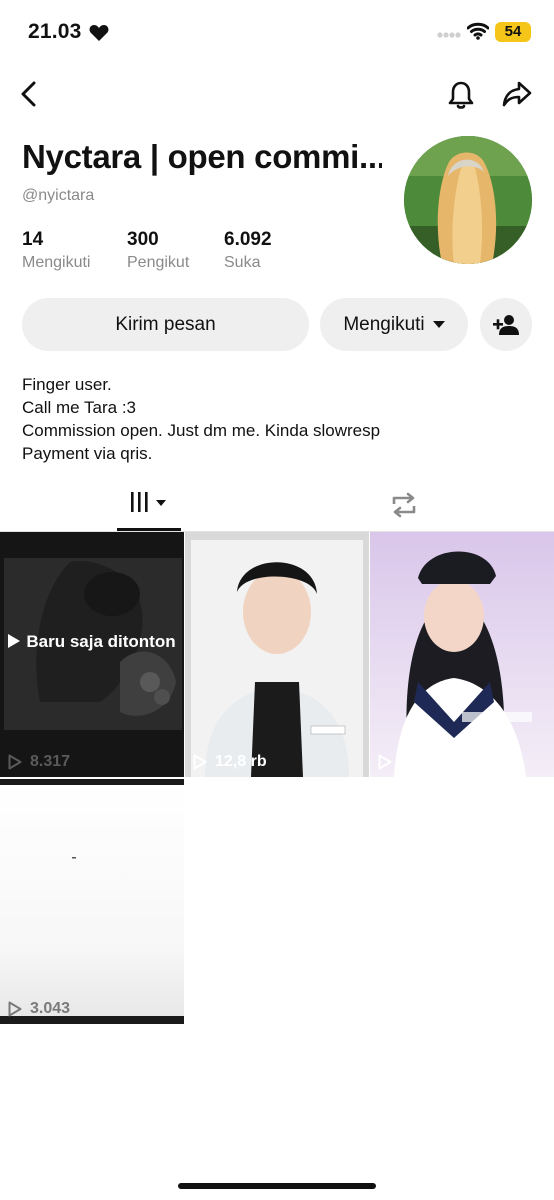 Image resolution: width=554 pixels, height=1200 pixels. Describe the element at coordinates (277, 1186) in the screenshot. I see `home-indicator` at that location.